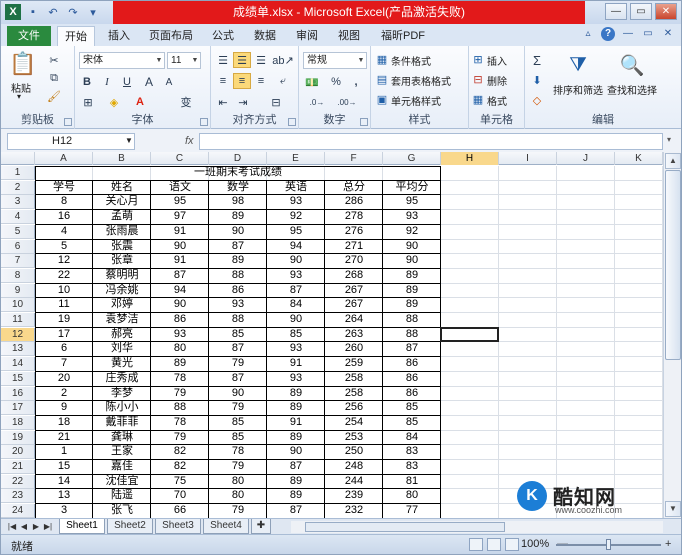 The image size is (682, 555). What do you see at coordinates (296, 158) in the screenshot?
I see `column-header: E` at bounding box center [296, 158].